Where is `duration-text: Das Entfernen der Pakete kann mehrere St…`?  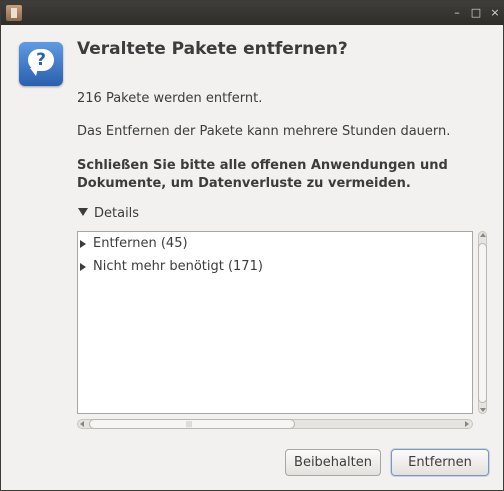 duration-text: Das Entfernen der Pakete kann mehrere St… is located at coordinates (264, 131).